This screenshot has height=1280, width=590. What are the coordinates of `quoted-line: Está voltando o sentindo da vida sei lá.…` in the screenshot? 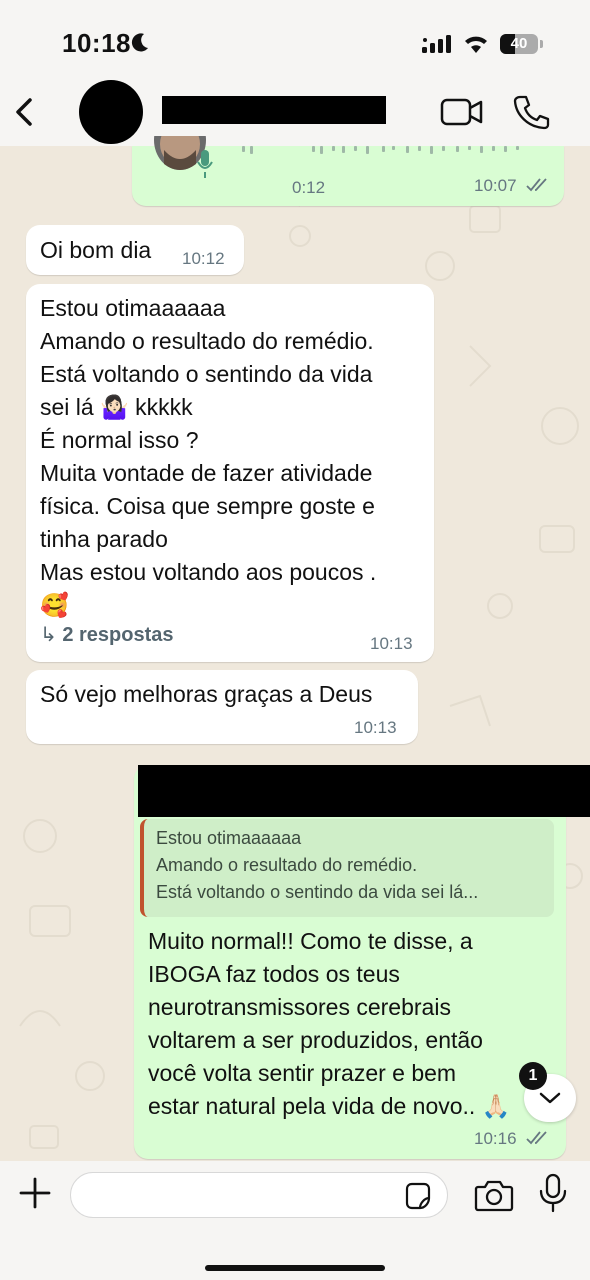 It's located at (317, 892).